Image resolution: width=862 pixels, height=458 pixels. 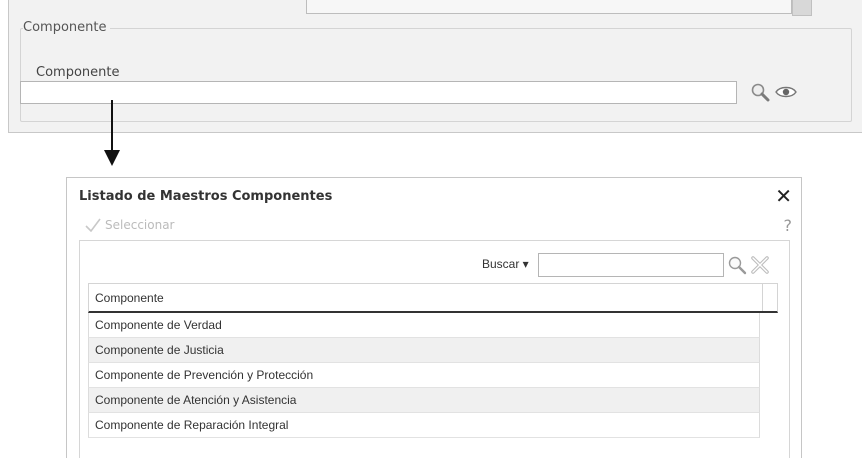 I want to click on search-input, so click(x=631, y=265).